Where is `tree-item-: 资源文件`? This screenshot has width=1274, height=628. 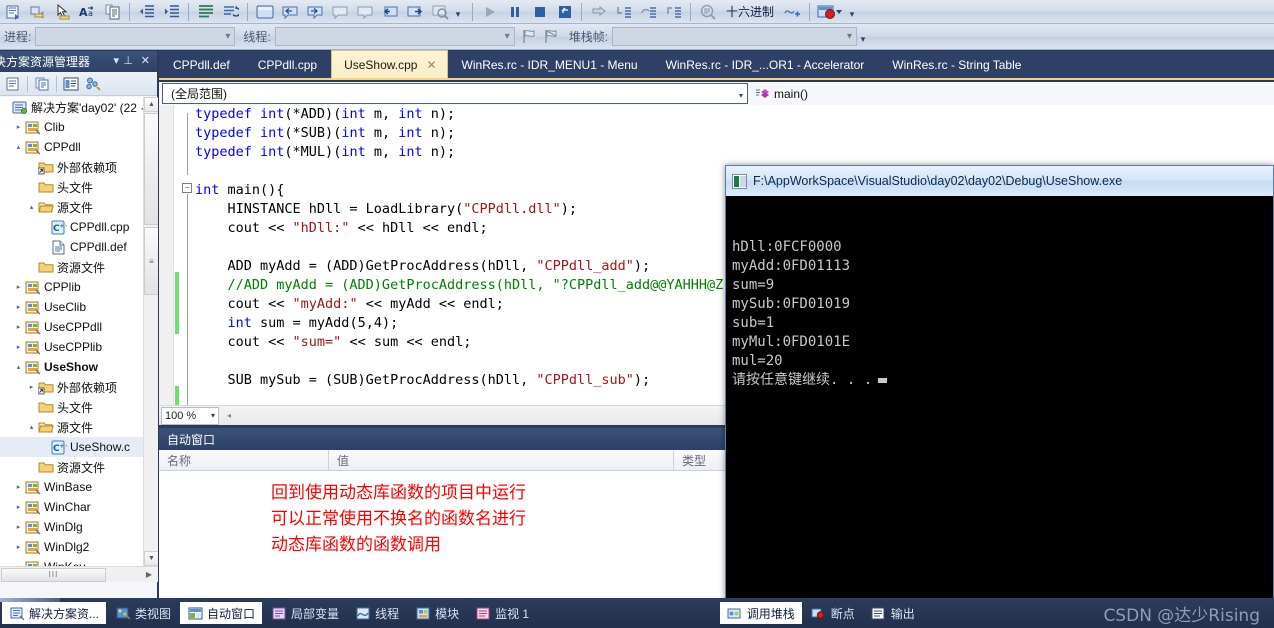
tree-item-: 资源文件 is located at coordinates (79, 467).